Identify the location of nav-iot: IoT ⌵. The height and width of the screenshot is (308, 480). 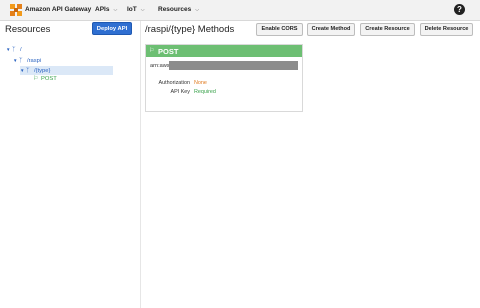
(136, 9).